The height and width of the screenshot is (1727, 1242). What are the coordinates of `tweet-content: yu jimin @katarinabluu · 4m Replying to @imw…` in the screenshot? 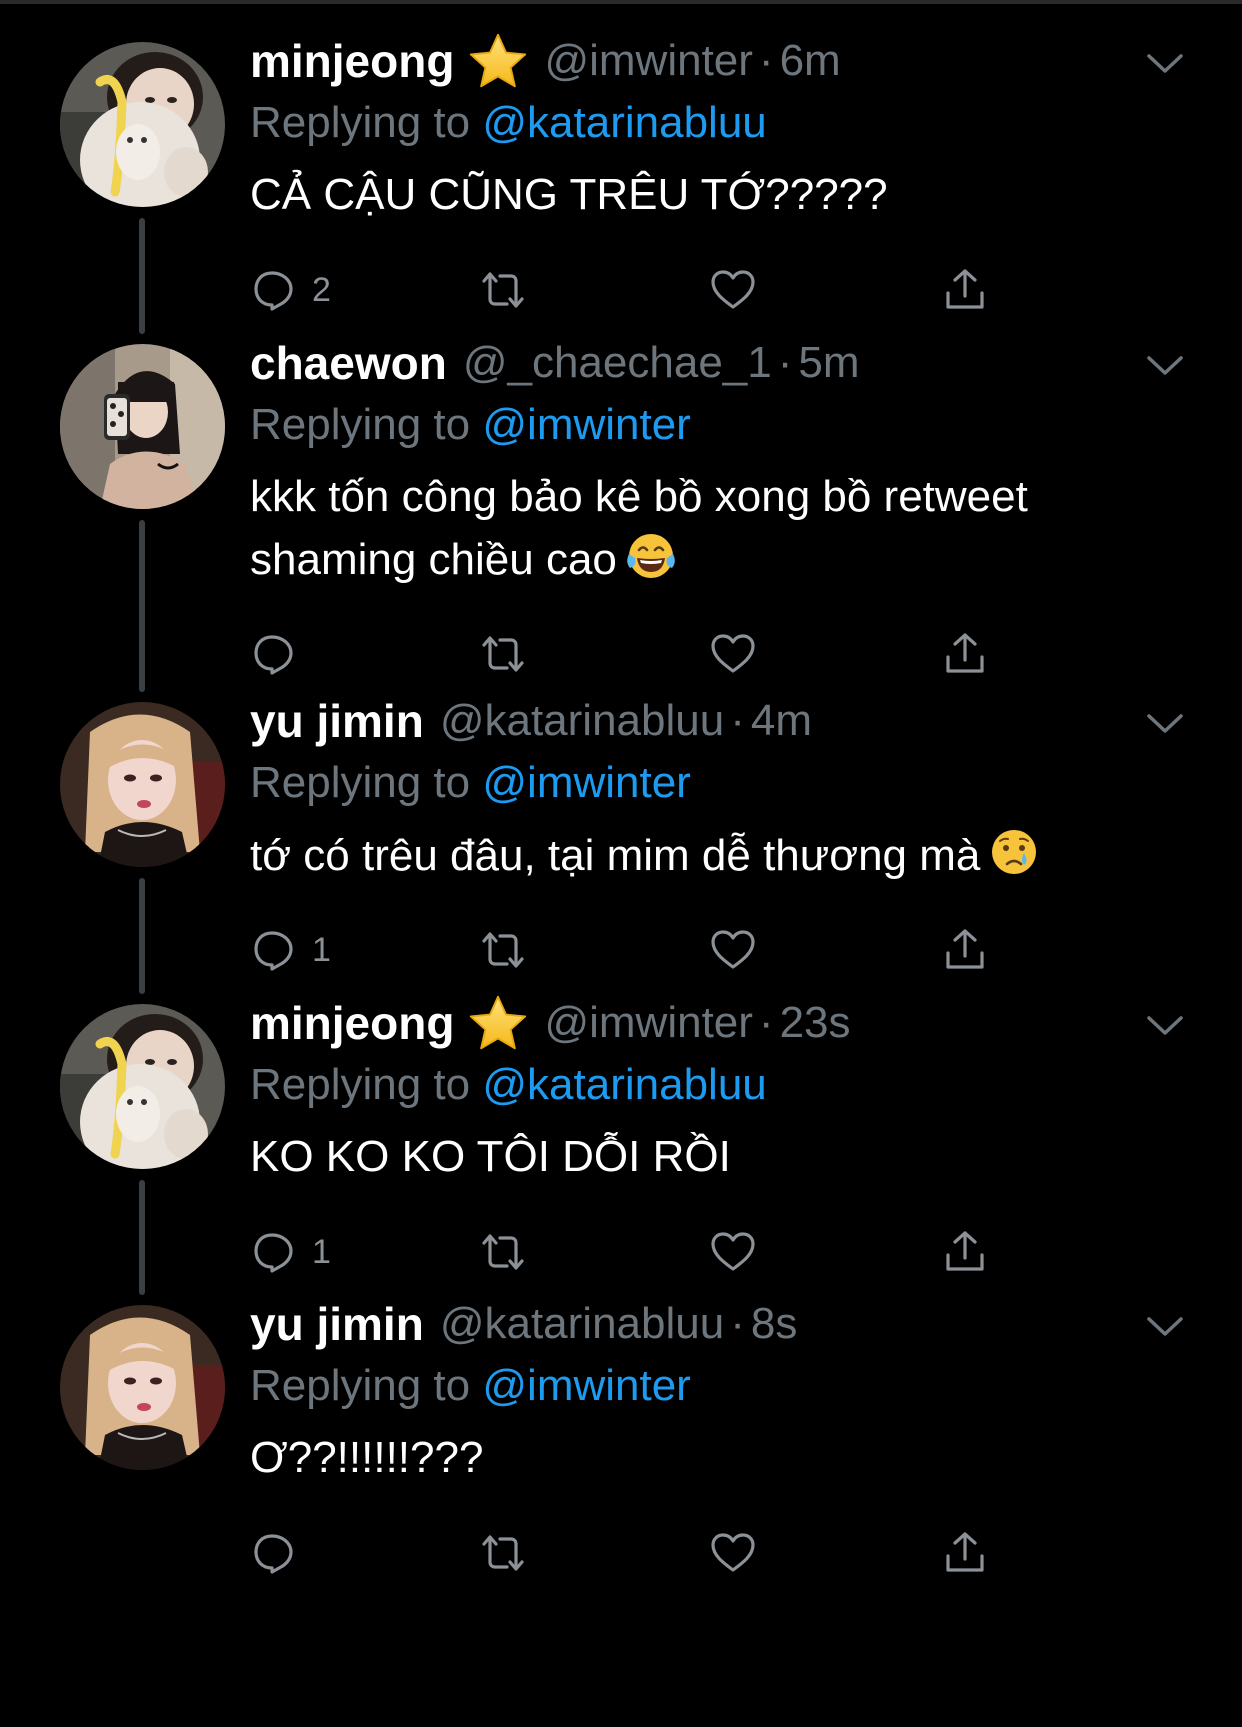 It's located at (700, 788).